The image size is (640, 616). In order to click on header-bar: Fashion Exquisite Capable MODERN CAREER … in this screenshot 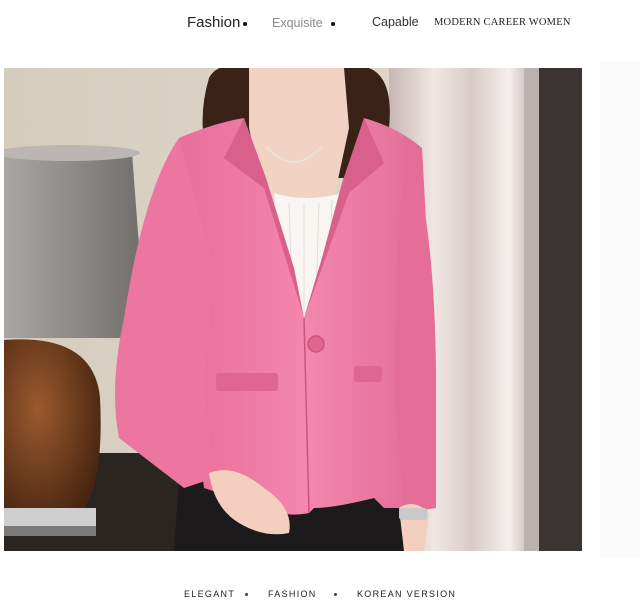, I will do `click(320, 30)`.